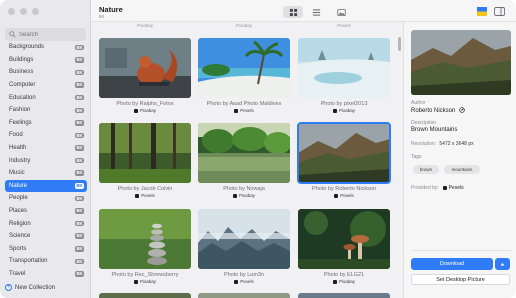 The image size is (516, 298). I want to click on sidebar-item: Feelings BK, so click(46, 123).